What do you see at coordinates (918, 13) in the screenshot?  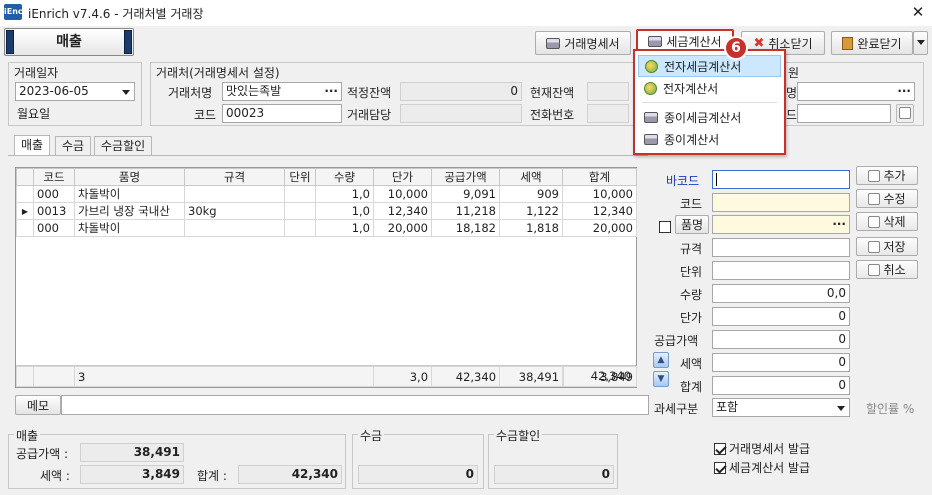 I see `window-close-button: ✕` at bounding box center [918, 13].